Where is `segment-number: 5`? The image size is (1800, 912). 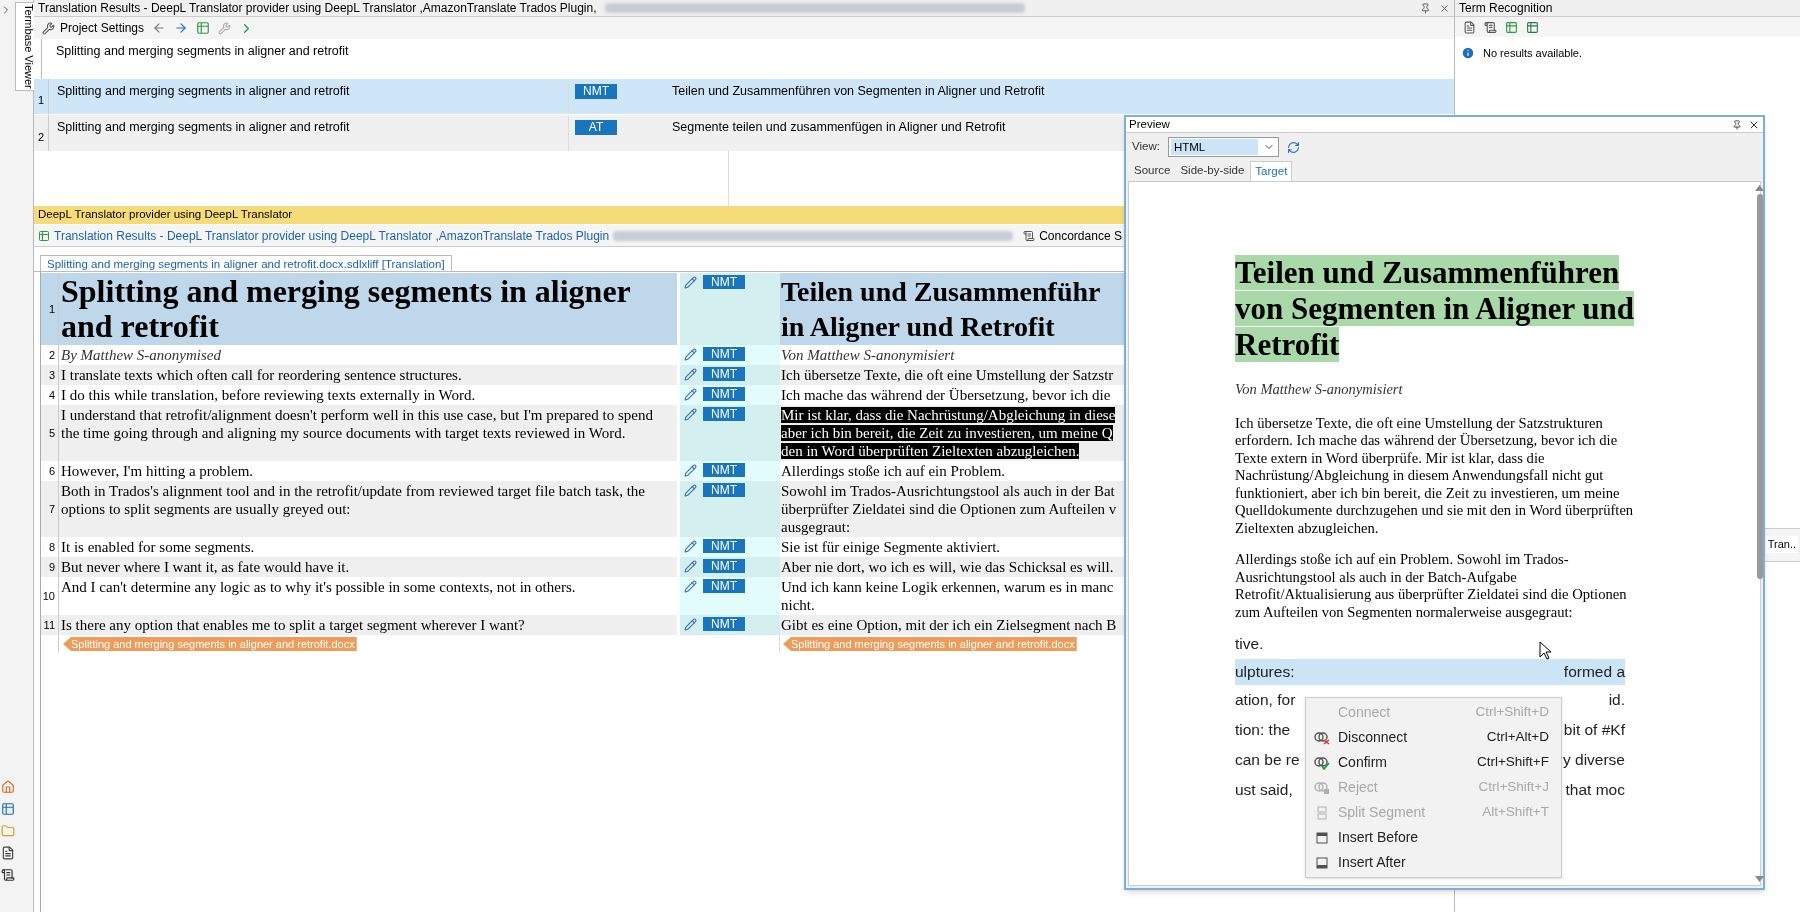 segment-number: 5 is located at coordinates (51, 433).